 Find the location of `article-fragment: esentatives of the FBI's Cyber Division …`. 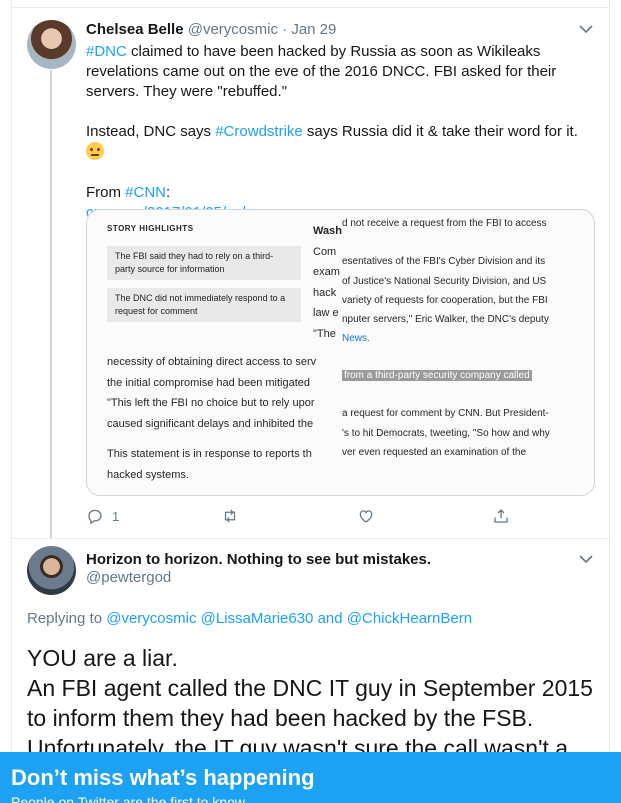

article-fragment: esentatives of the FBI's Cyber Division … is located at coordinates (444, 262).